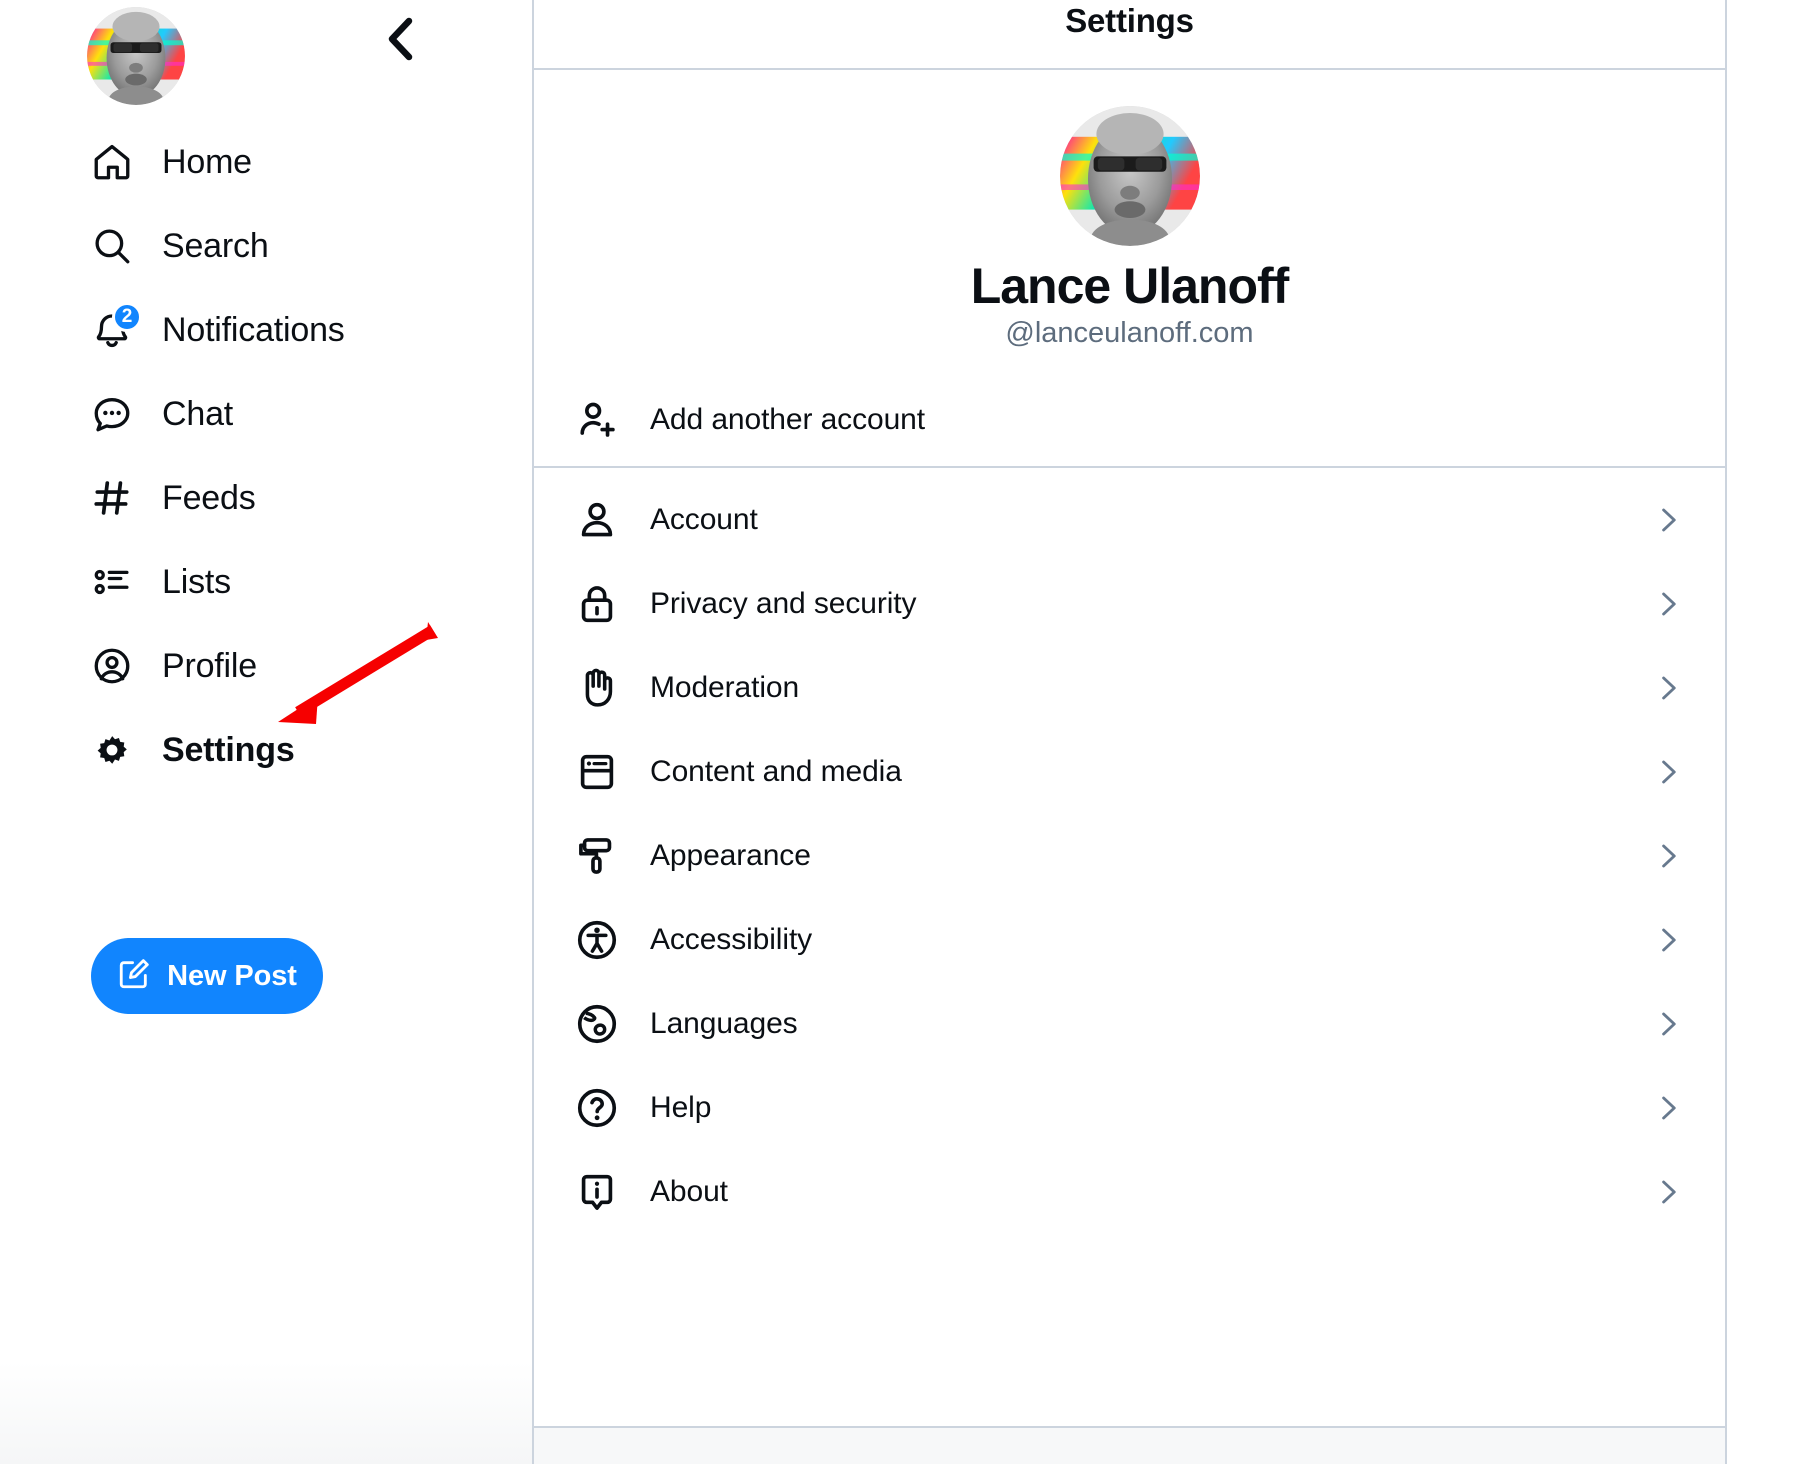  What do you see at coordinates (112, 414) in the screenshot?
I see `chat-bubble-icon` at bounding box center [112, 414].